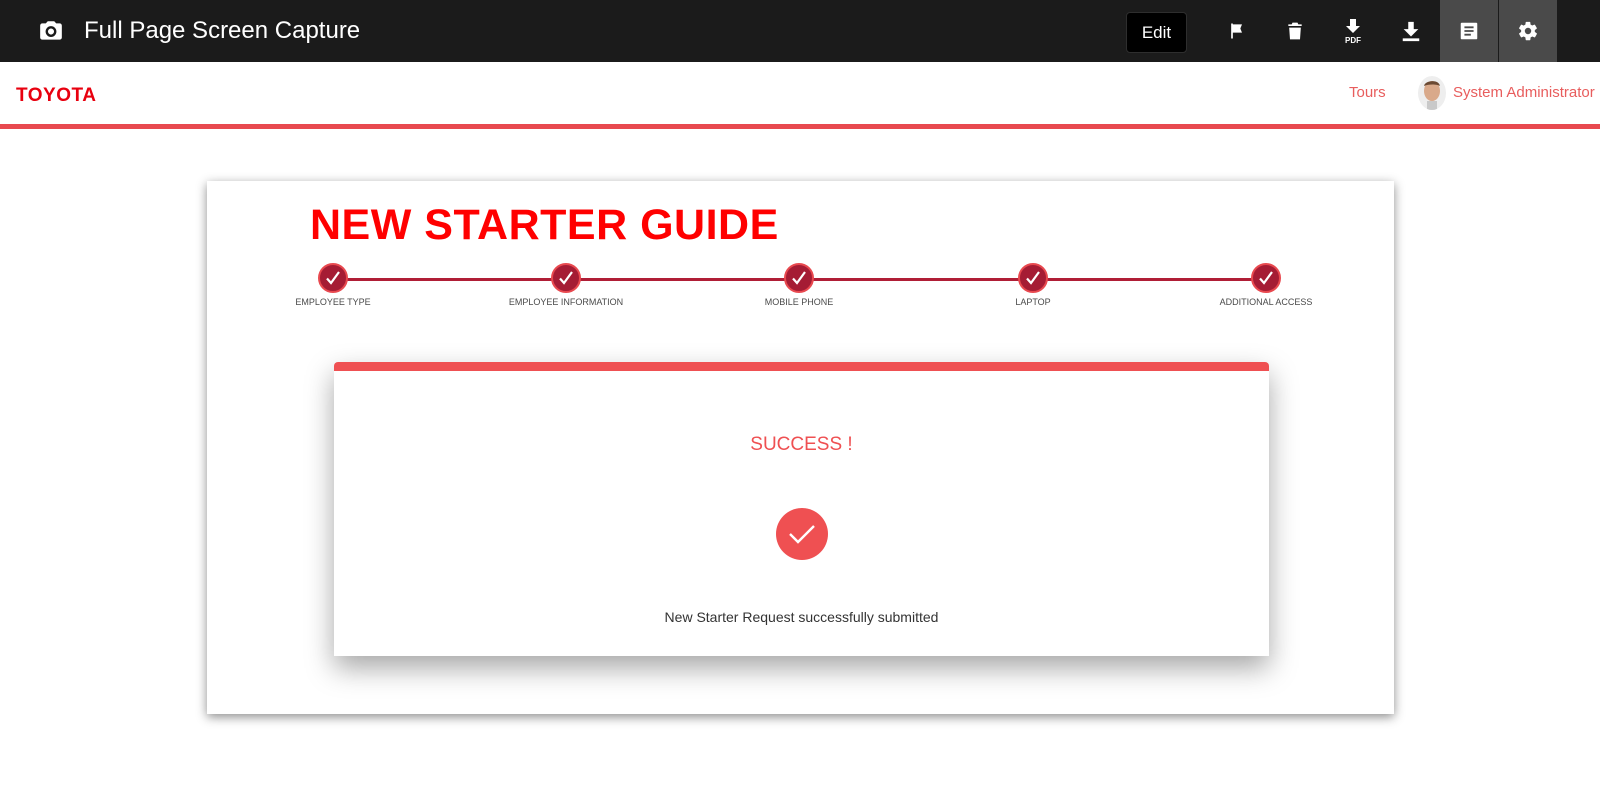 This screenshot has height=797, width=1600. What do you see at coordinates (800, 31) in the screenshot?
I see `capture-toolbar: Full Page Screen Capture Edit PDF` at bounding box center [800, 31].